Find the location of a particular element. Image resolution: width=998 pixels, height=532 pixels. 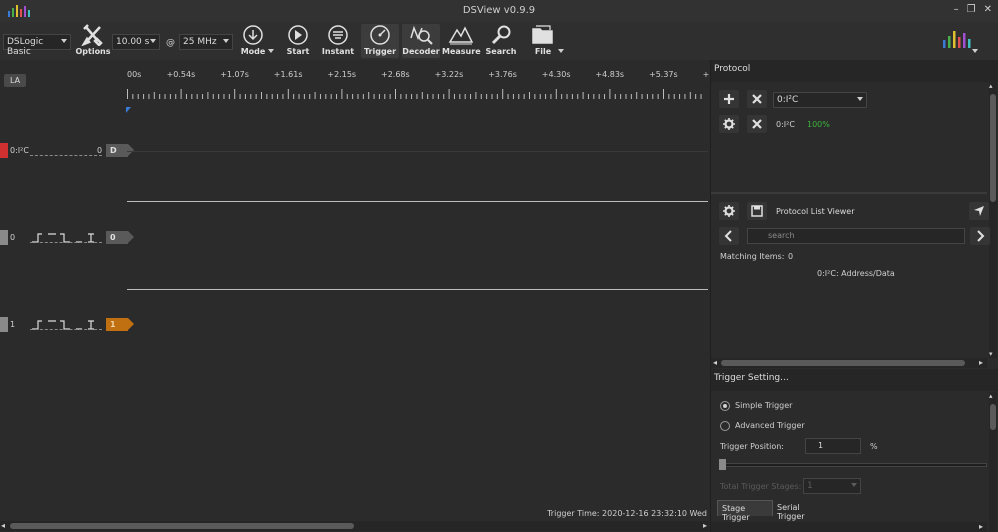

trigger-vertical-scrollbar: ▴ is located at coordinates (993, 462).